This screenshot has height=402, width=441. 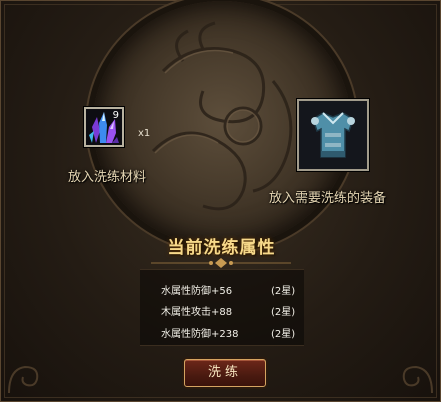 I want to click on attribute-name: 水属性防御+238, so click(x=200, y=334).